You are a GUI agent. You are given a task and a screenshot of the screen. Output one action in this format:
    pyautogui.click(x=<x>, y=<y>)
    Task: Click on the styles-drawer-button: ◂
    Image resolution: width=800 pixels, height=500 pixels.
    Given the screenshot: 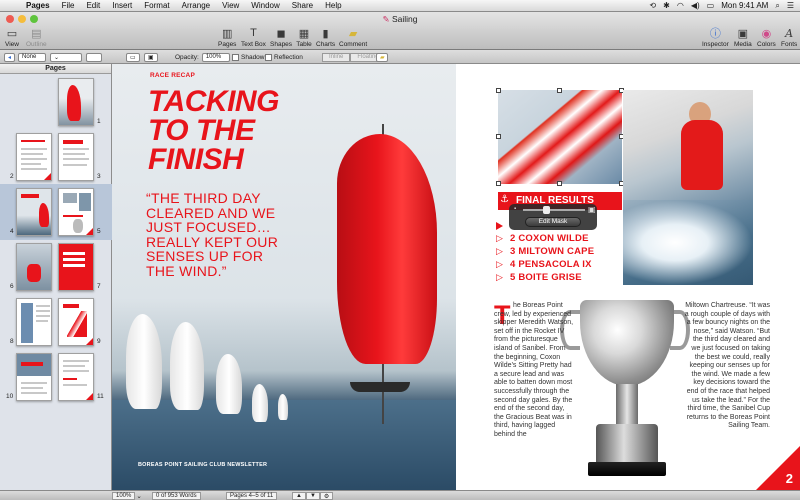 What is the action you would take?
    pyautogui.click(x=10, y=57)
    